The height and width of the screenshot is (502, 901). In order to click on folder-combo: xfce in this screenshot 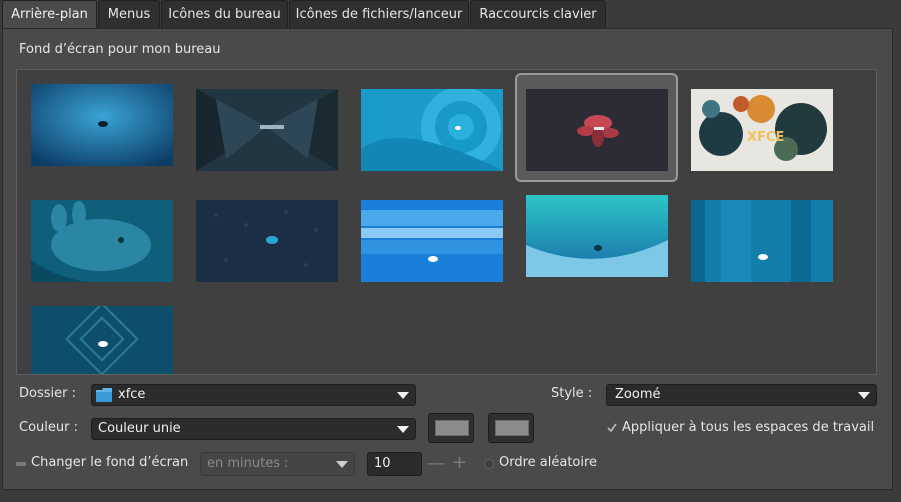, I will do `click(253, 395)`.